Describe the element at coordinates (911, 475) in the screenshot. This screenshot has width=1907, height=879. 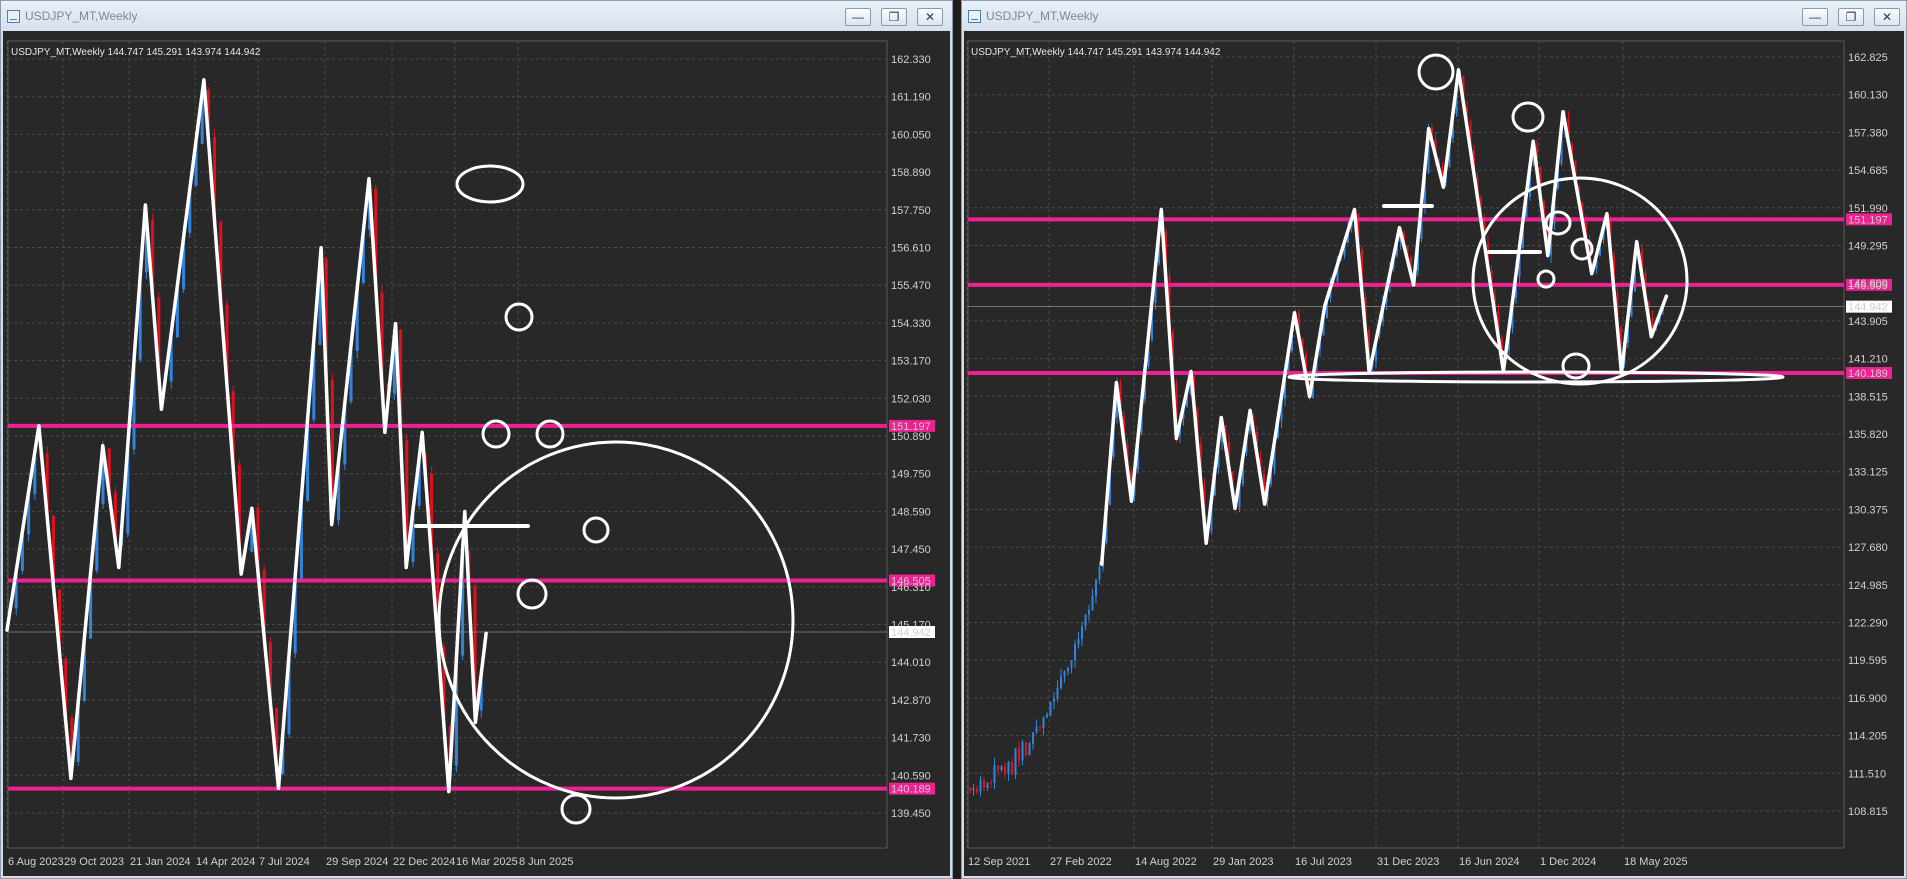
I see `y-axis-tick-label: 149.750` at that location.